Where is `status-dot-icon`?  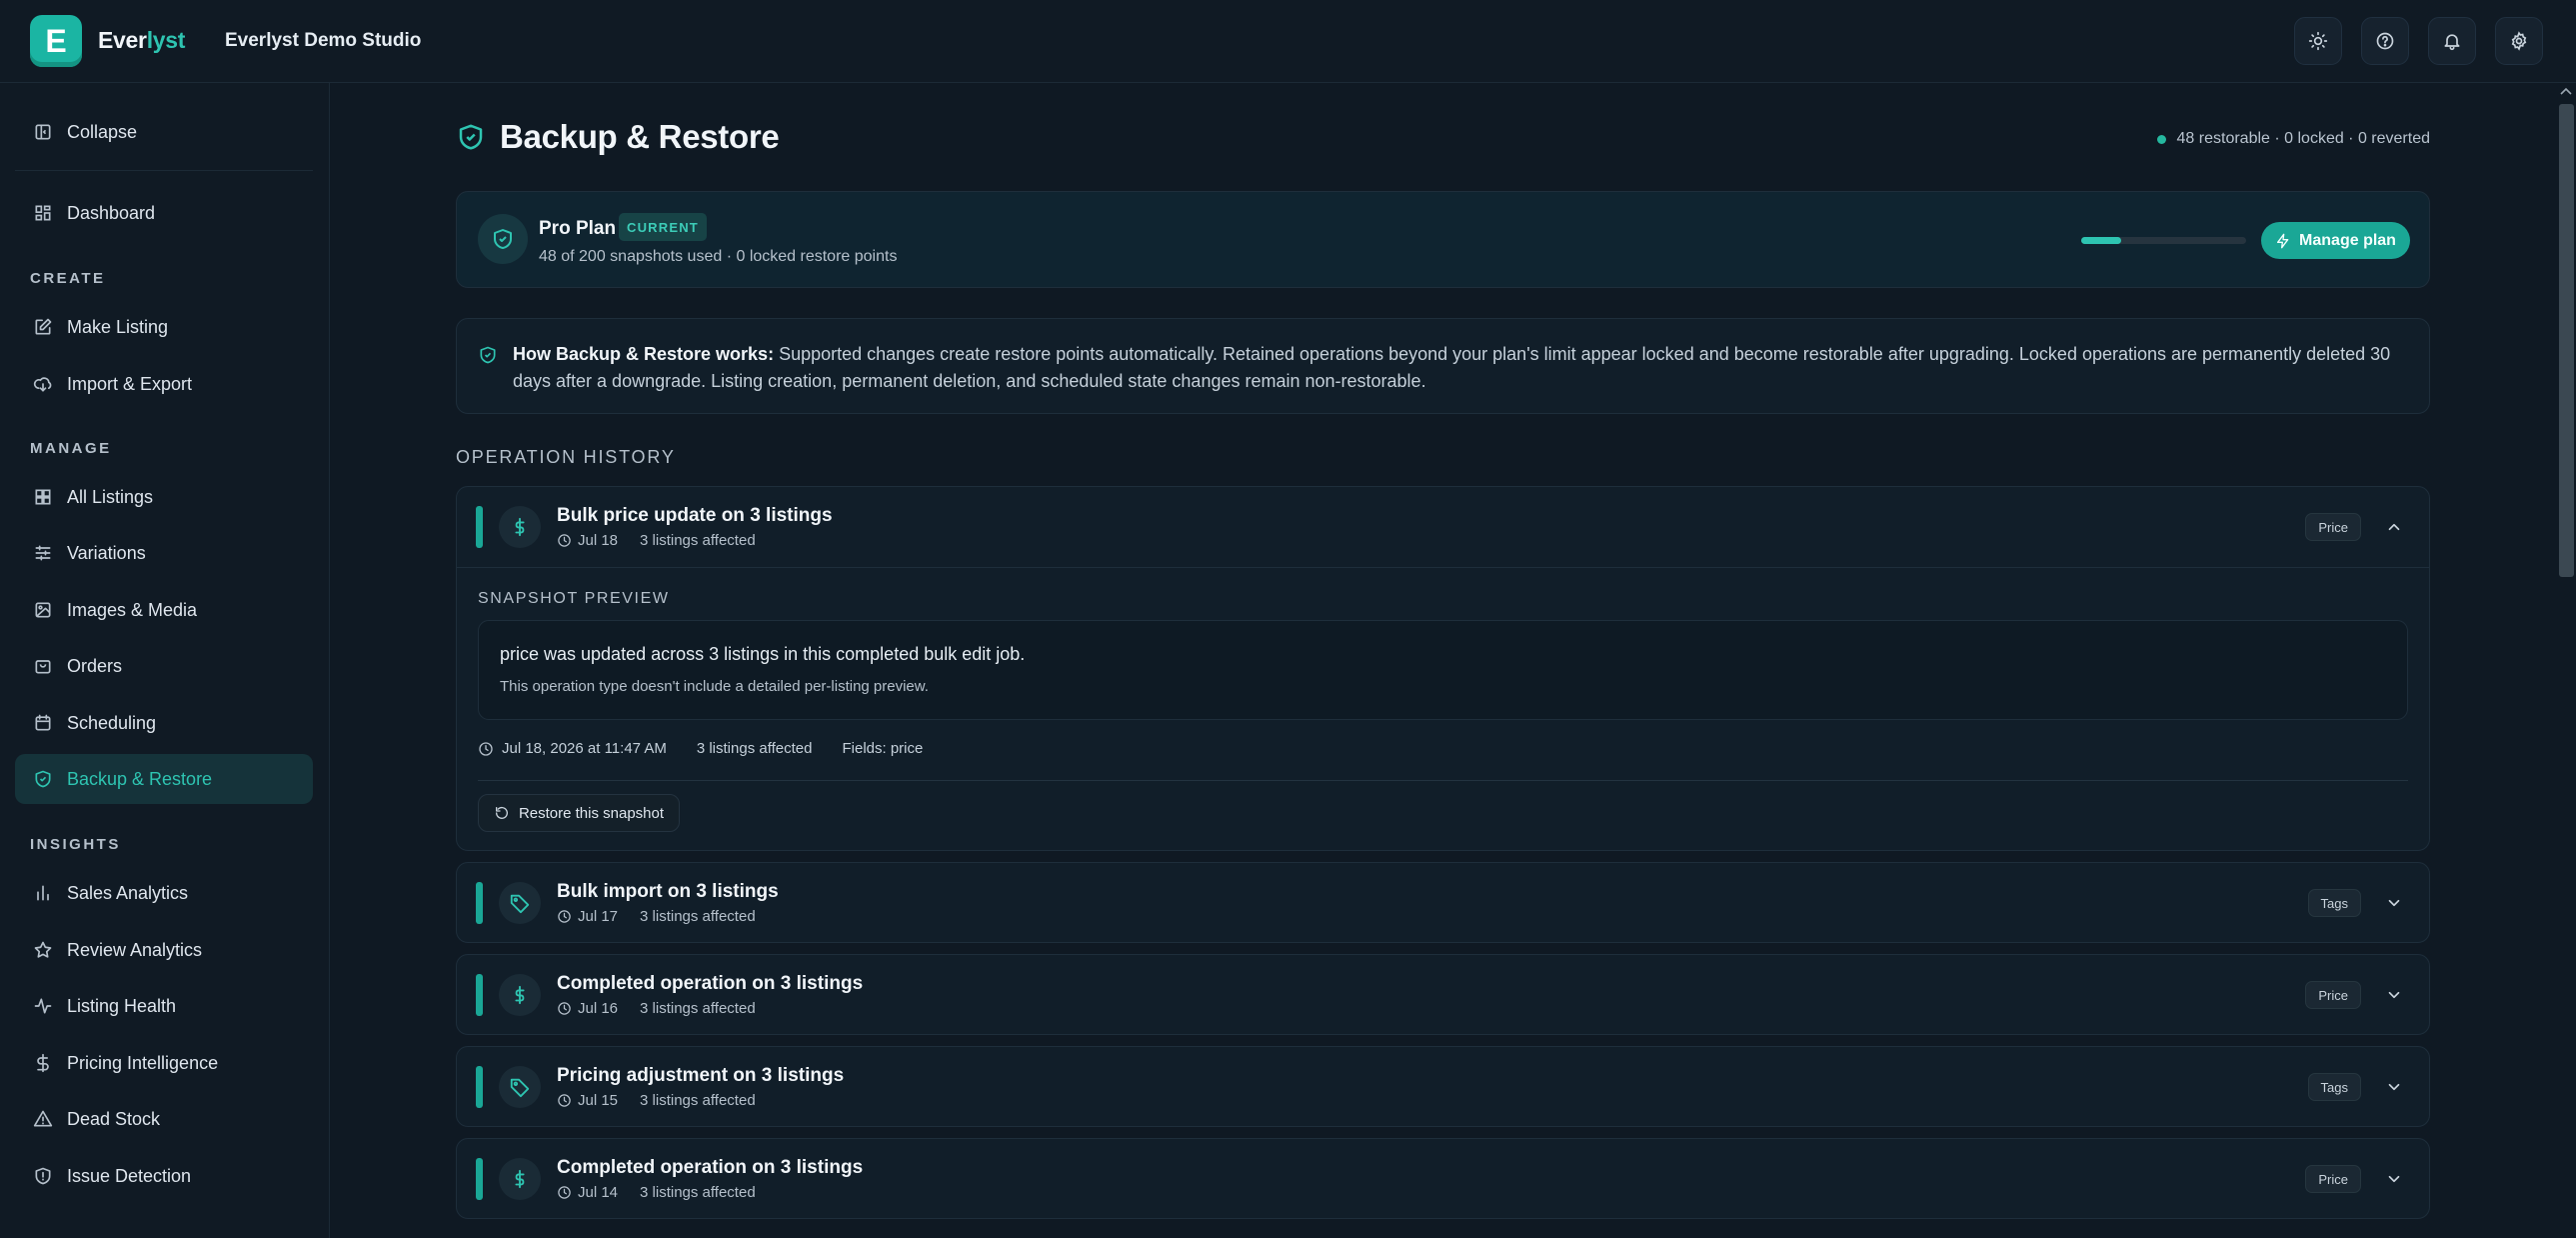 status-dot-icon is located at coordinates (2161, 139).